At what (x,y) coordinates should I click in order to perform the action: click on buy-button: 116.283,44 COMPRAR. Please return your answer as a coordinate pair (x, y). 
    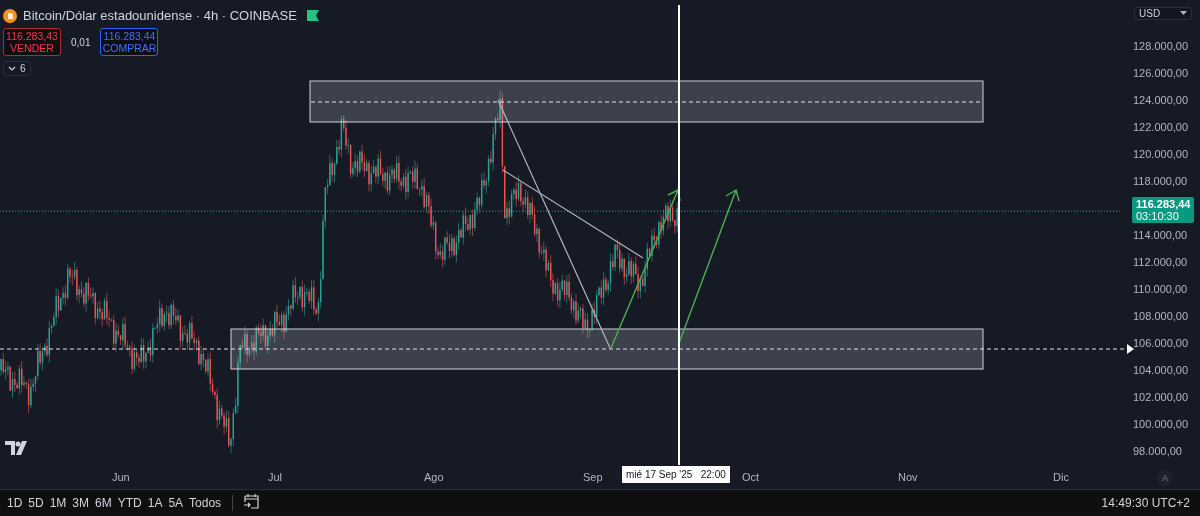
    Looking at the image, I should click on (129, 42).